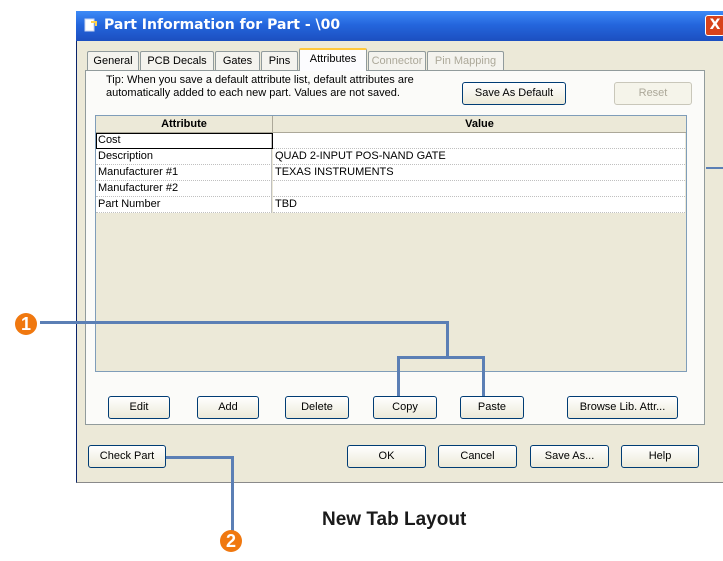 This screenshot has width=723, height=561. What do you see at coordinates (492, 407) in the screenshot?
I see `paste-button: Paste` at bounding box center [492, 407].